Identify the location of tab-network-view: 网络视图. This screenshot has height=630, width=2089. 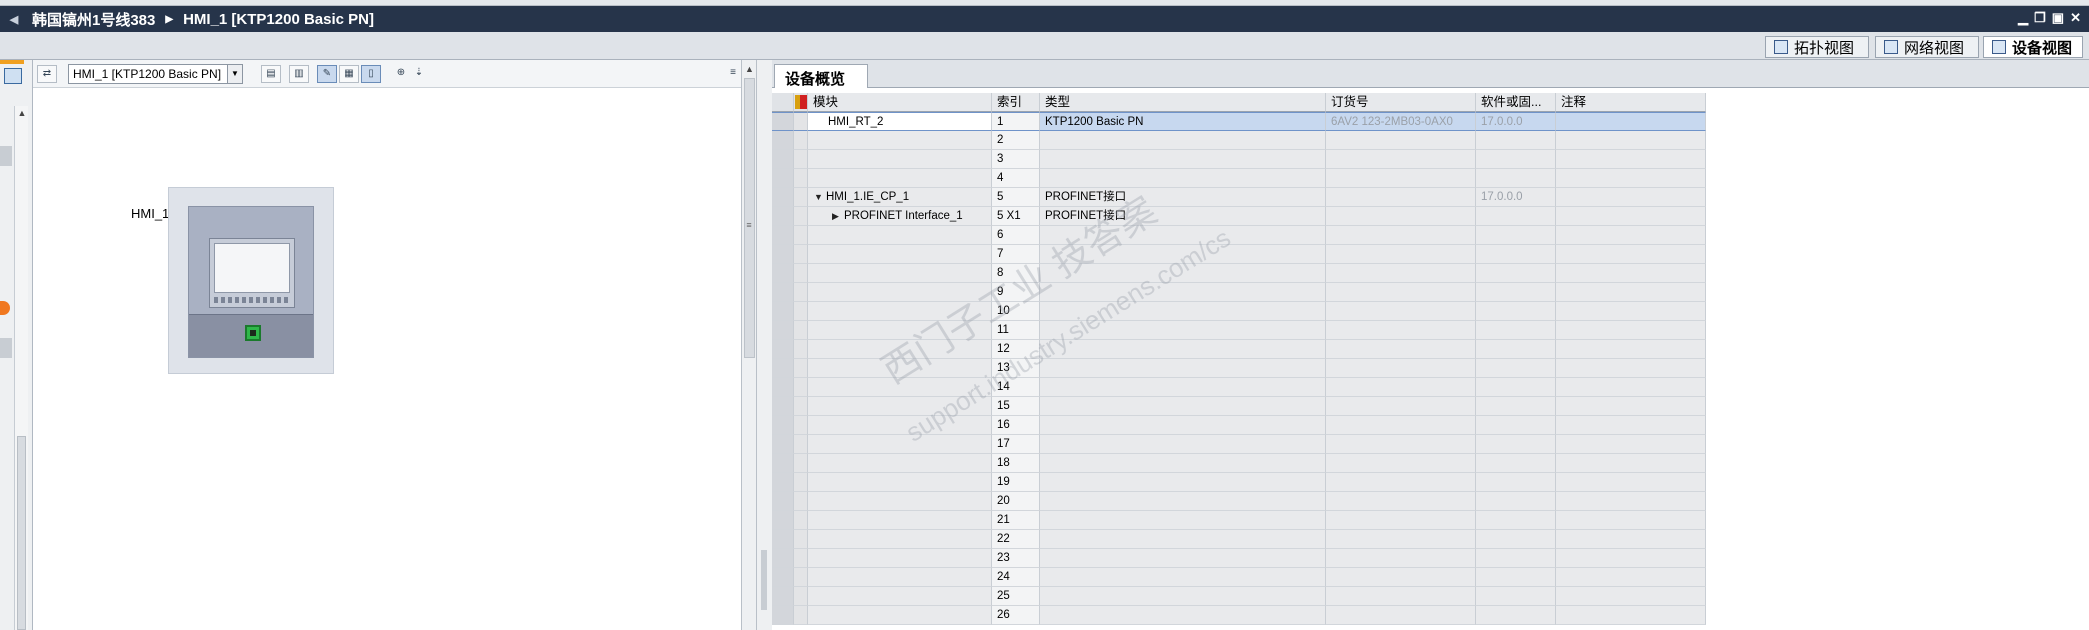
(1927, 47).